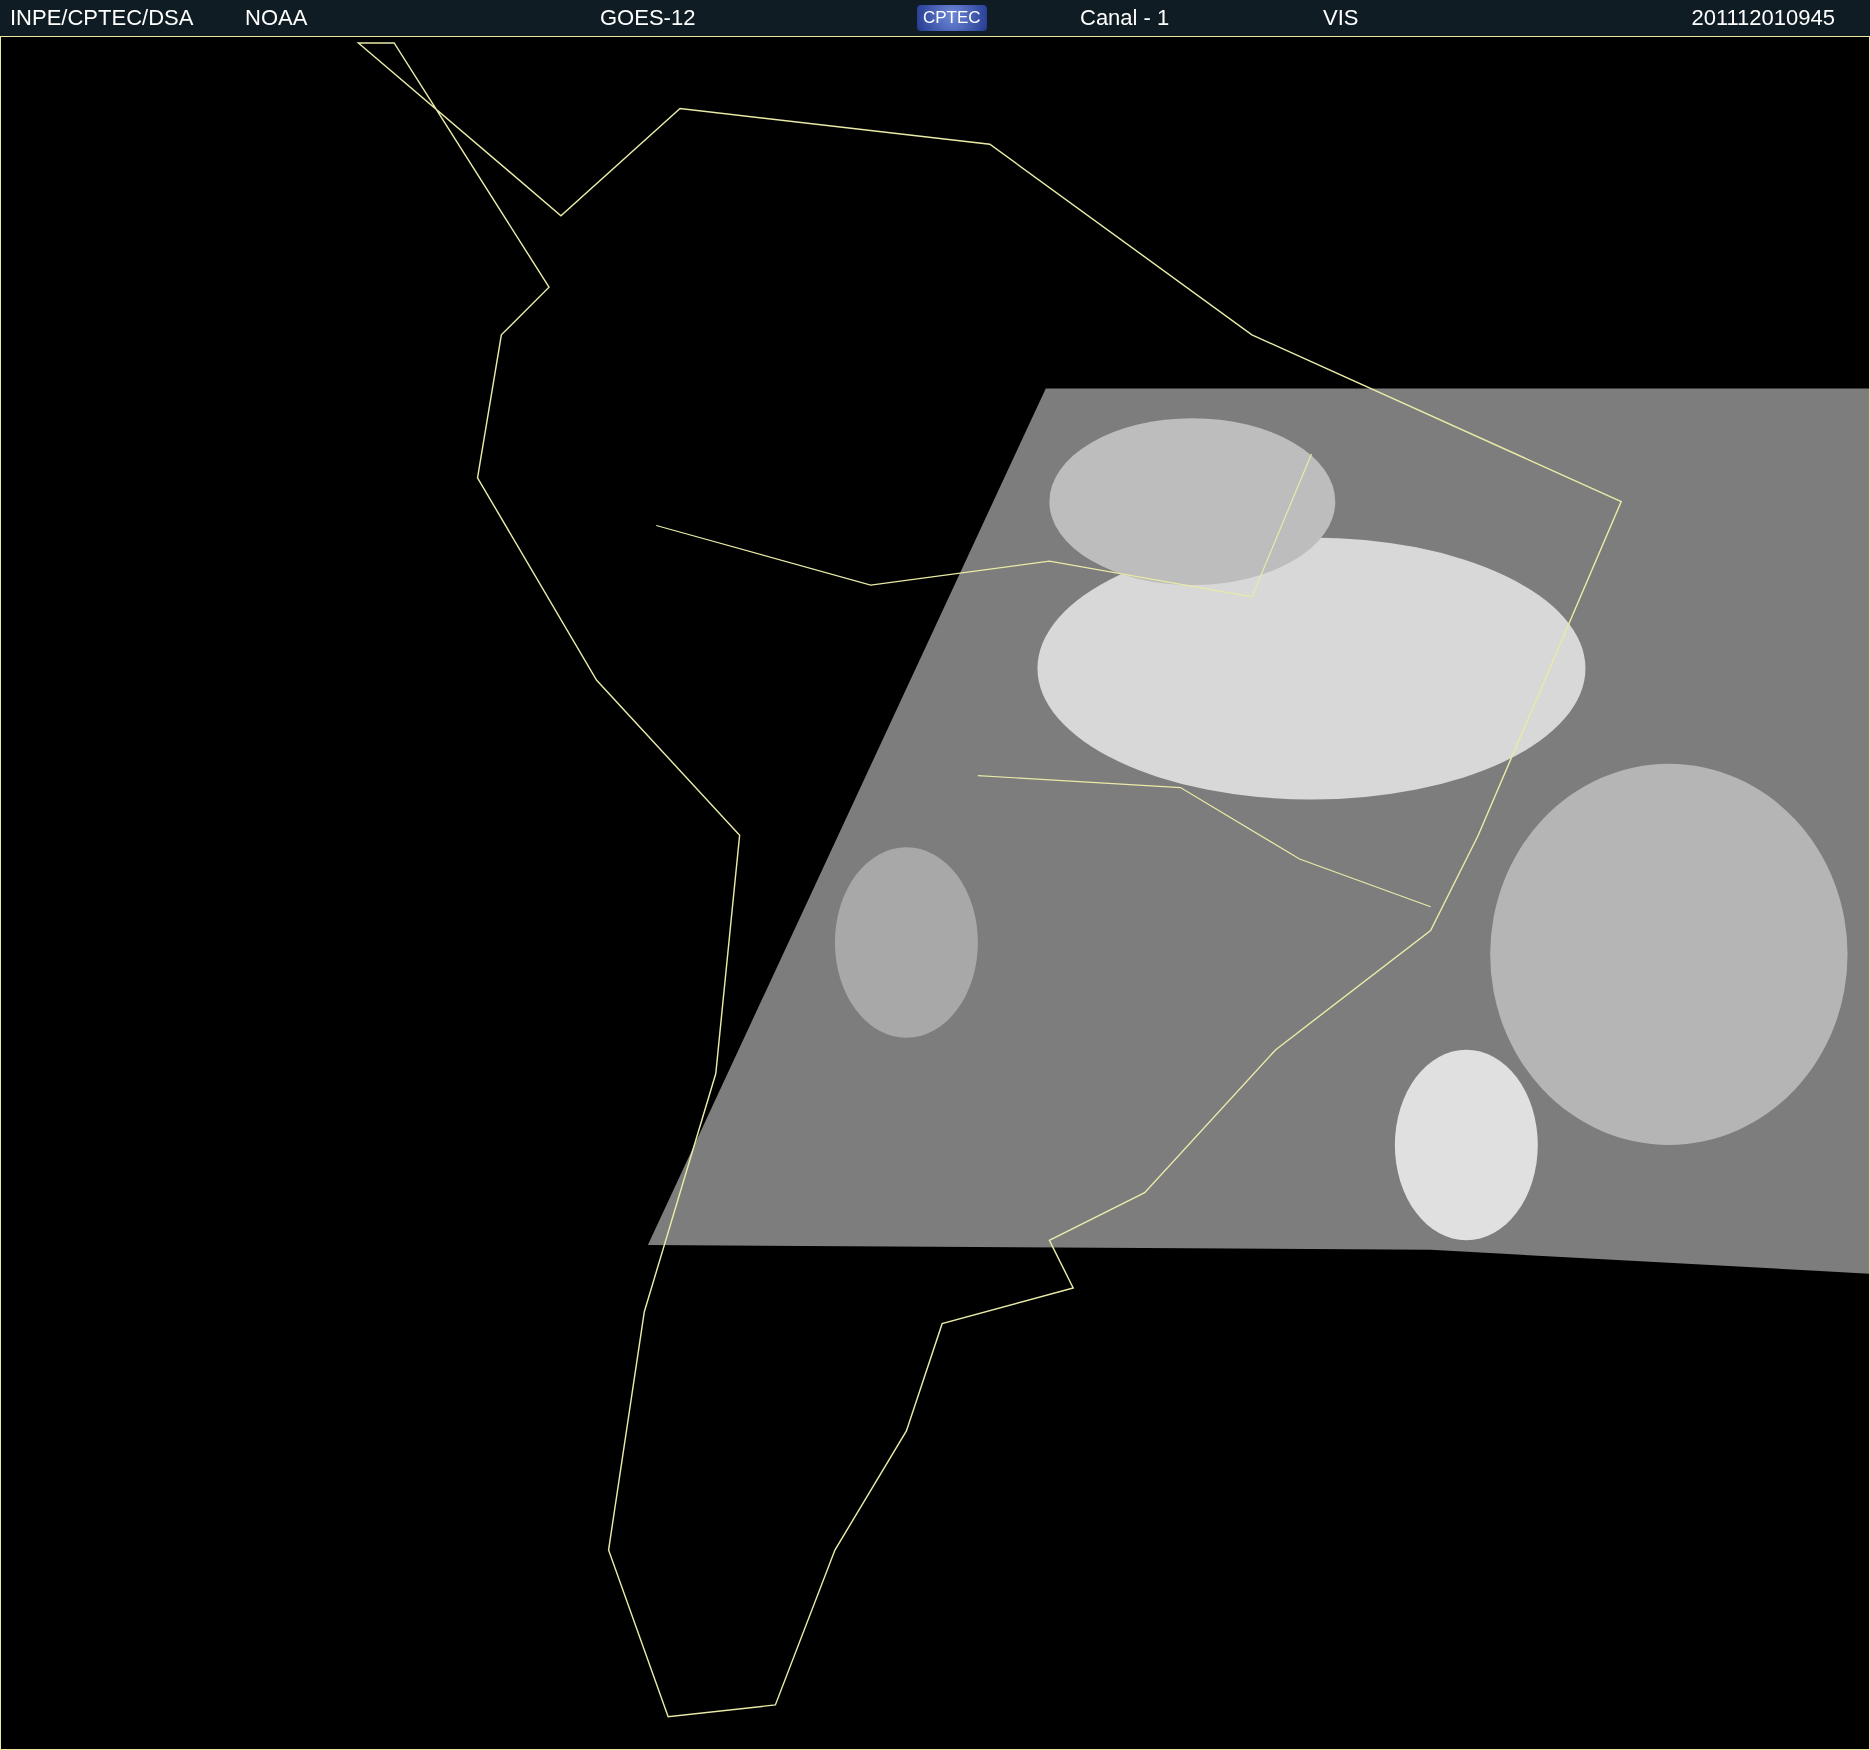 The image size is (1870, 1750). What do you see at coordinates (102, 18) in the screenshot?
I see `header-label: INPE/CPTEC/DSA` at bounding box center [102, 18].